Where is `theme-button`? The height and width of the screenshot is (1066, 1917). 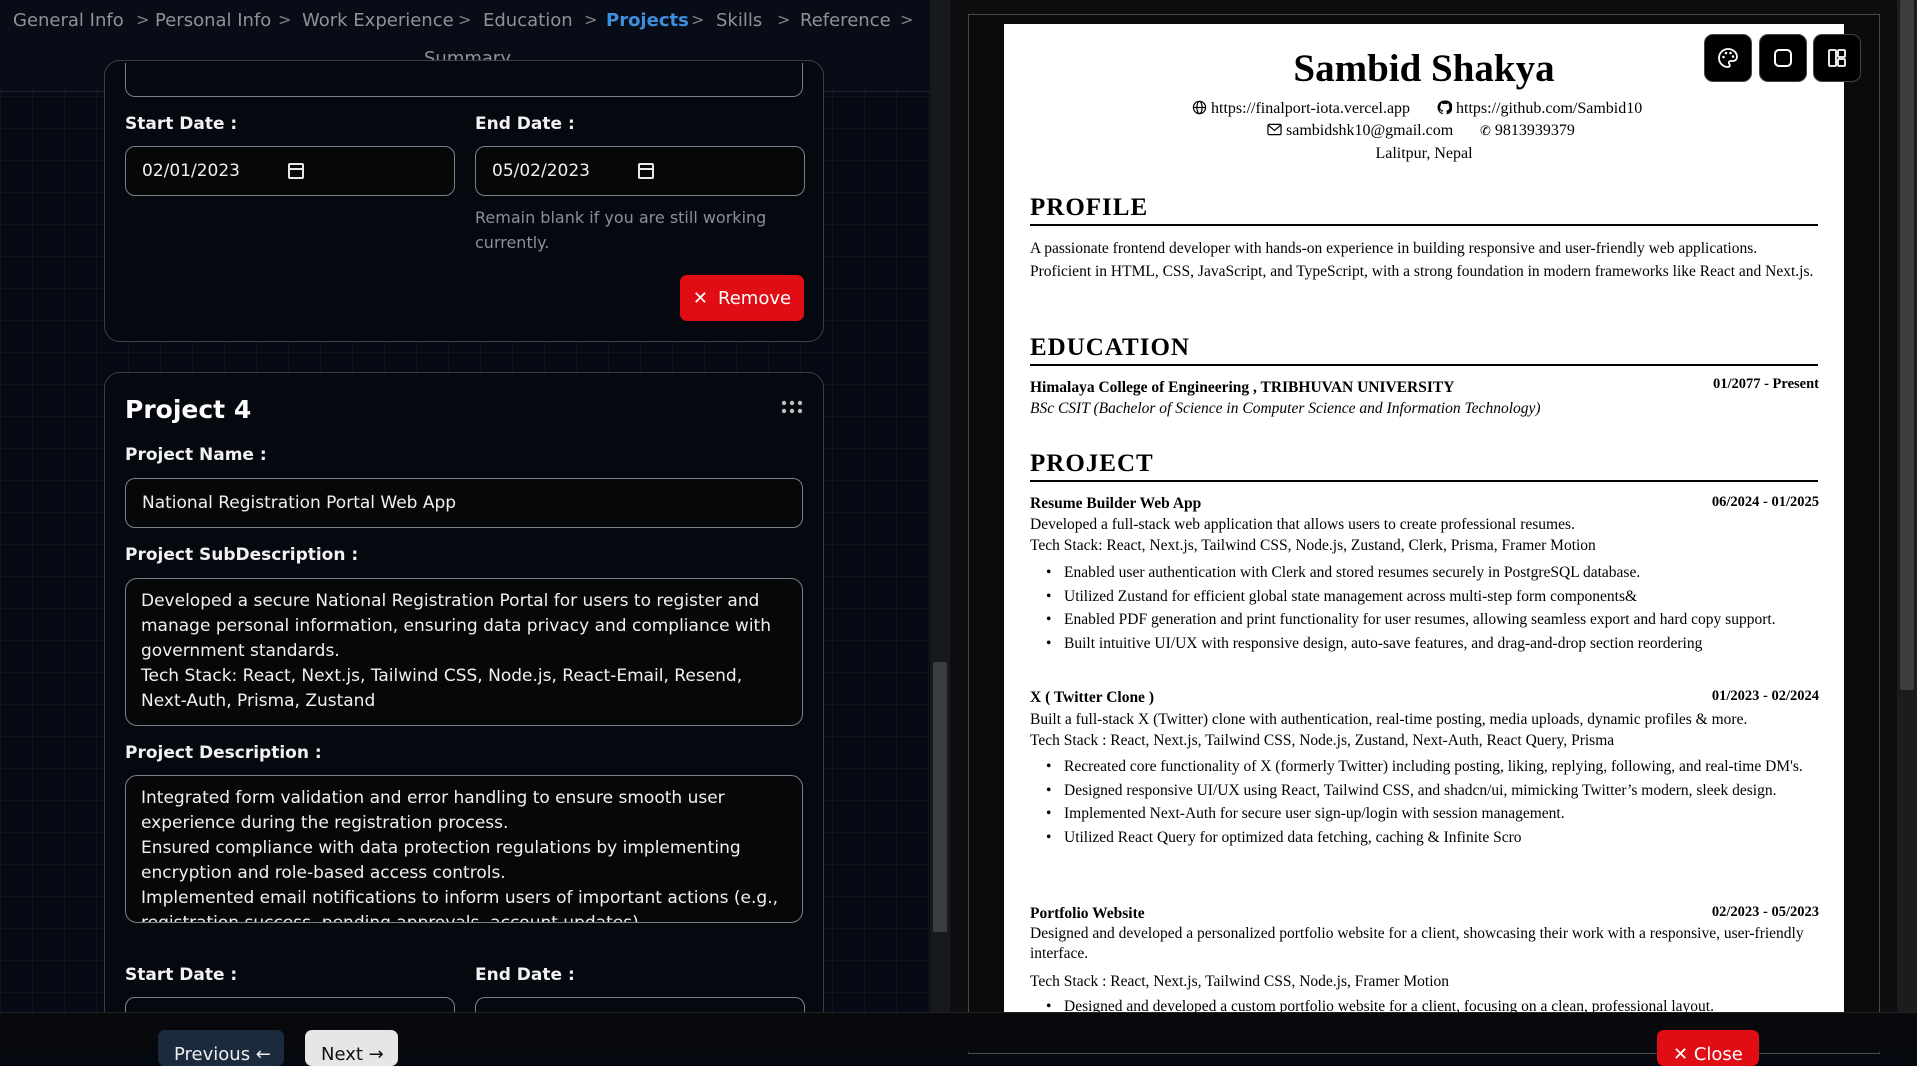 theme-button is located at coordinates (1728, 58).